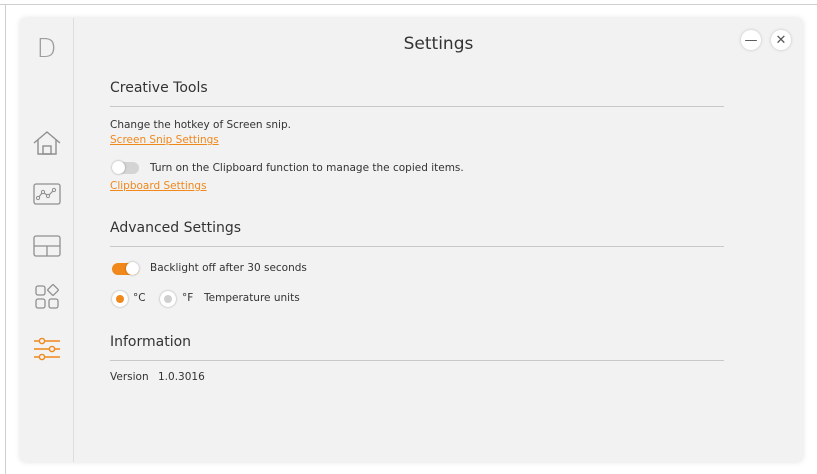  I want to click on sliders-icon, so click(47, 349).